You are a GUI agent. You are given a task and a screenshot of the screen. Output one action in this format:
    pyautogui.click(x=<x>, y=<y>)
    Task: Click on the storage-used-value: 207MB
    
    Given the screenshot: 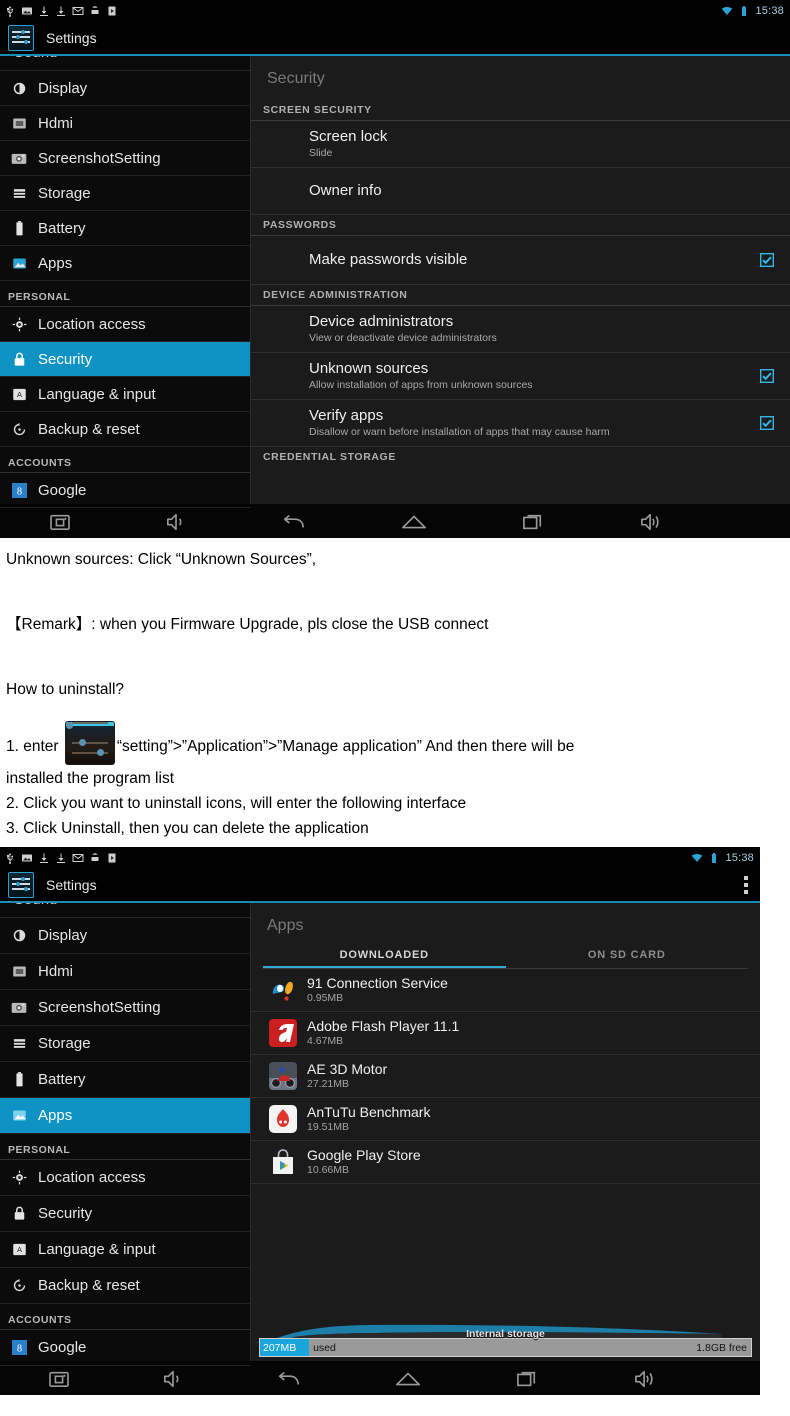 What is the action you would take?
    pyautogui.click(x=280, y=1347)
    